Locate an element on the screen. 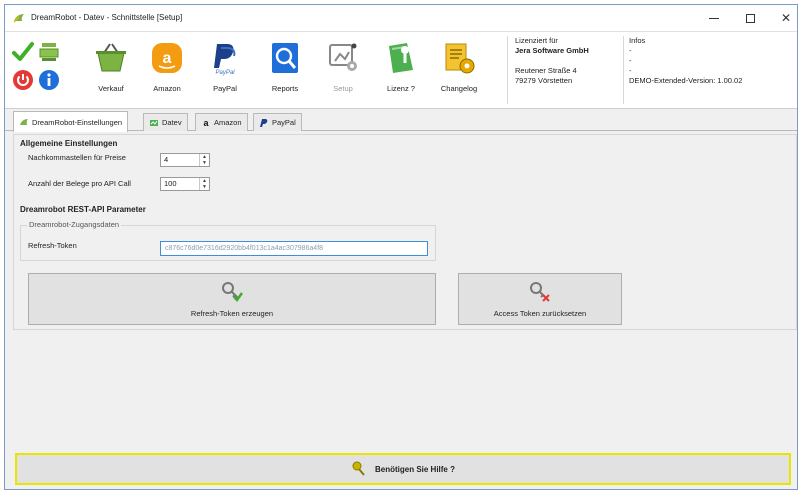  shopping-basket-icon is located at coordinates (111, 58).